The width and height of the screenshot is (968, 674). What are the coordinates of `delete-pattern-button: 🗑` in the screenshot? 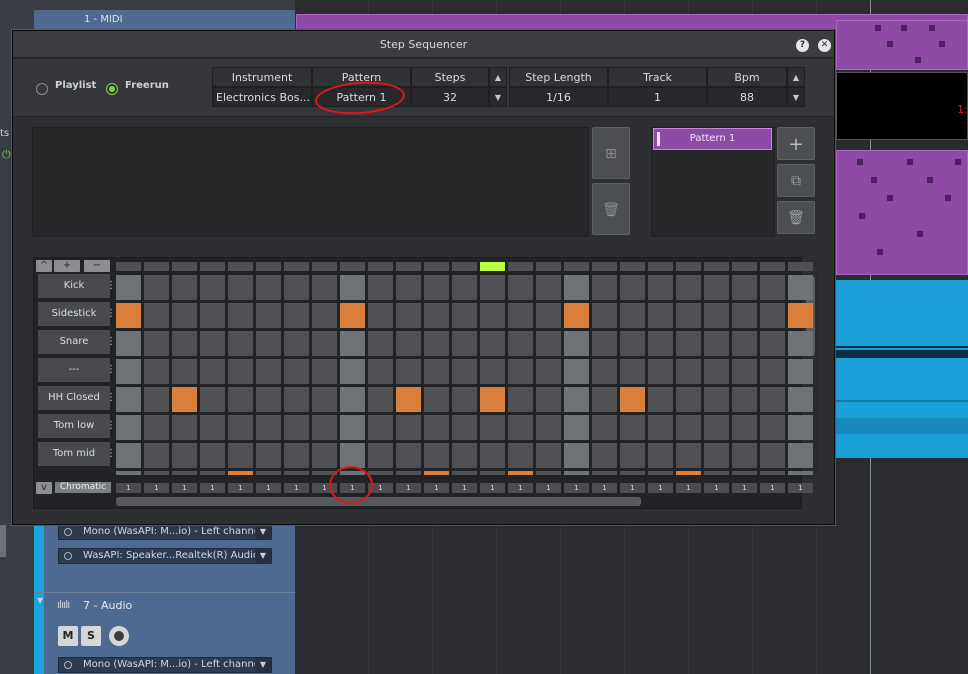 It's located at (796, 217).